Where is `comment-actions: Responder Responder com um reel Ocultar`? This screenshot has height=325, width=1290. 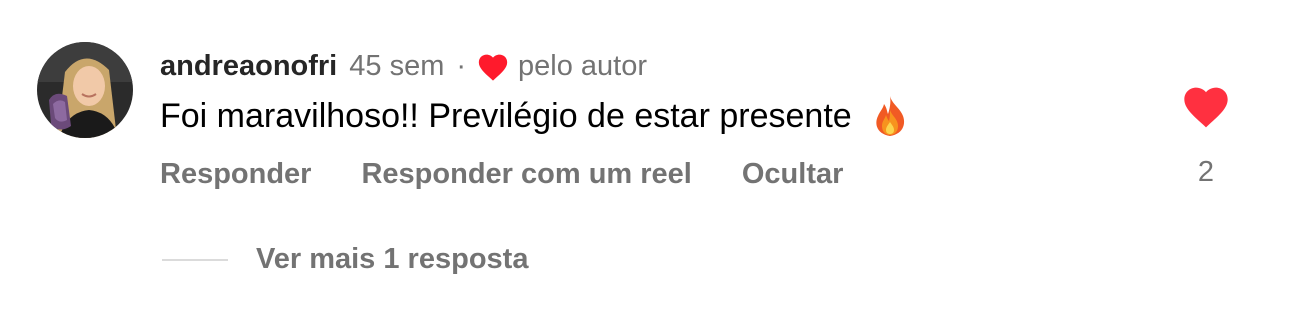 comment-actions: Responder Responder com um reel Ocultar is located at coordinates (501, 174).